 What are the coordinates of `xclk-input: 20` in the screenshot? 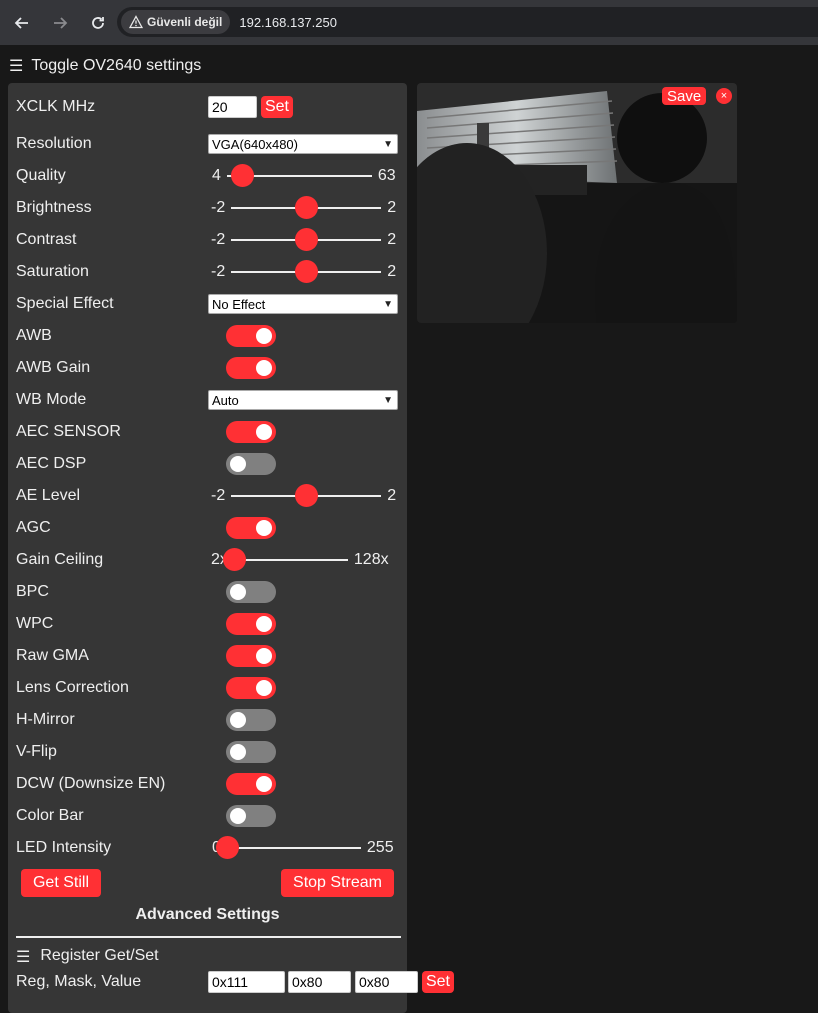 It's located at (232, 107).